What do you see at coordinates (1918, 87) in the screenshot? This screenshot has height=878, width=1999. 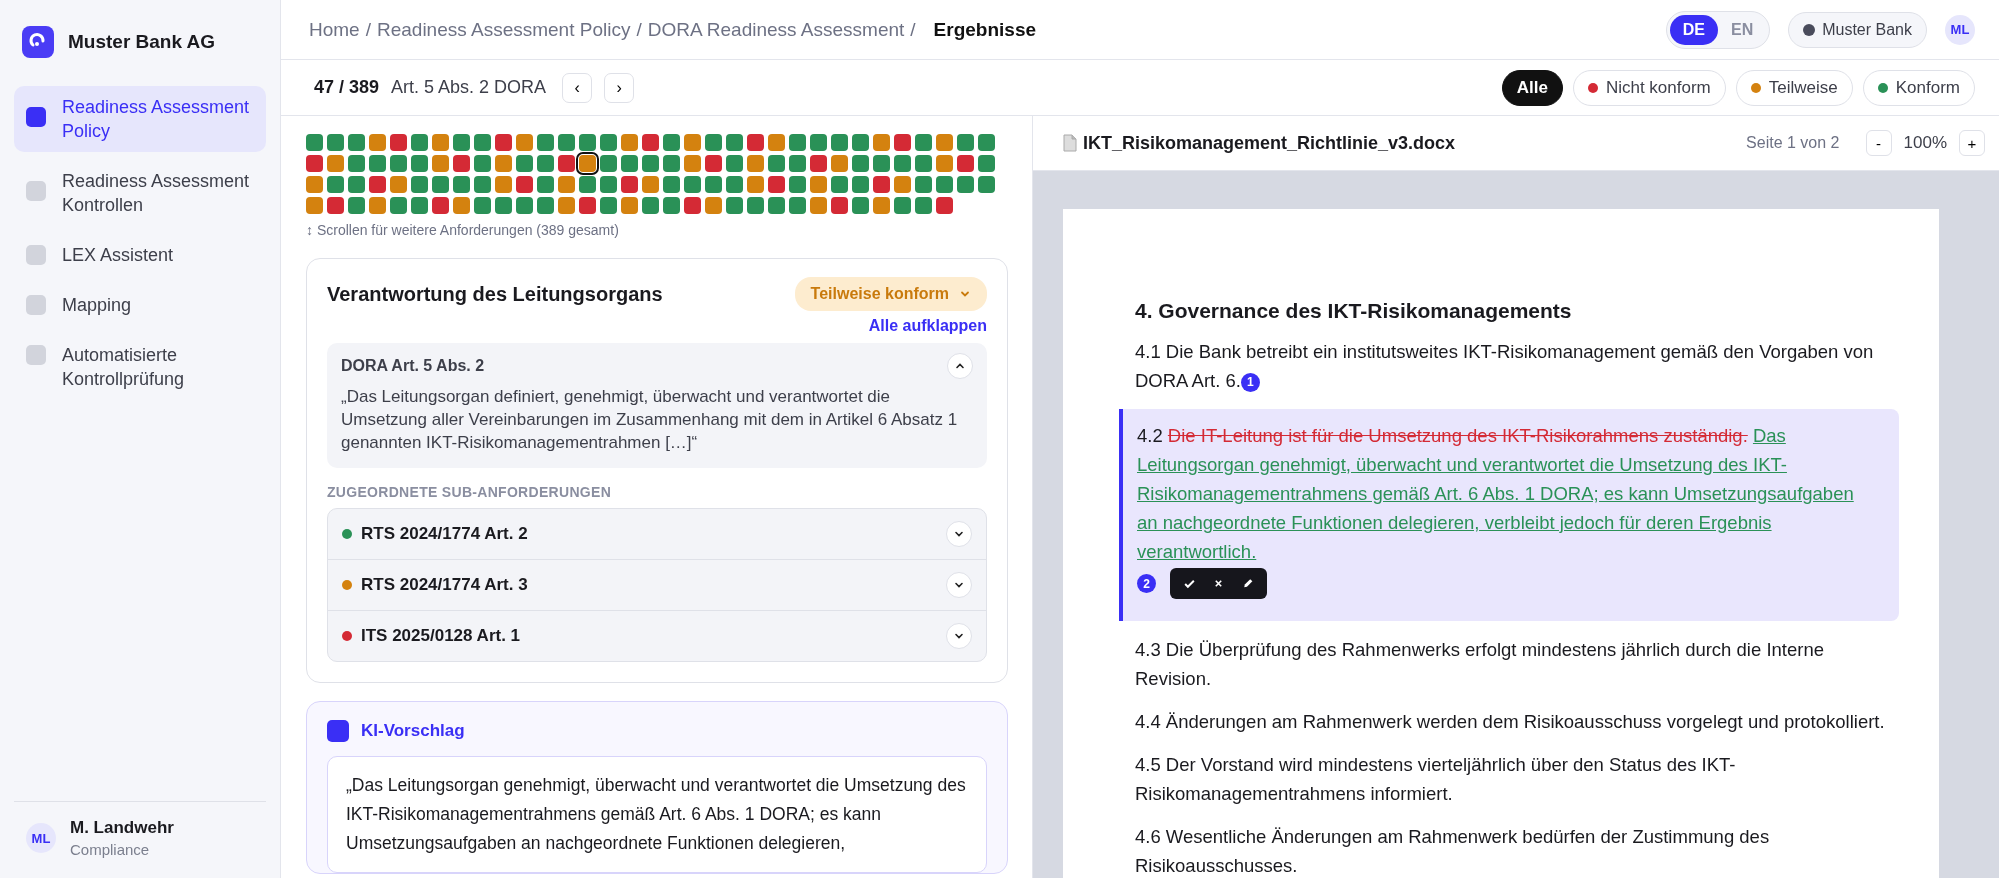 I see `filter-chip: Konform` at bounding box center [1918, 87].